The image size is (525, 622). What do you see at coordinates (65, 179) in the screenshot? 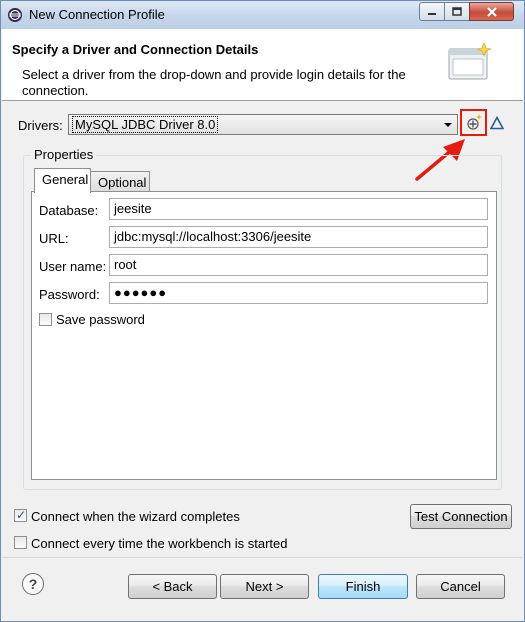
I see `tab-general-label: General` at bounding box center [65, 179].